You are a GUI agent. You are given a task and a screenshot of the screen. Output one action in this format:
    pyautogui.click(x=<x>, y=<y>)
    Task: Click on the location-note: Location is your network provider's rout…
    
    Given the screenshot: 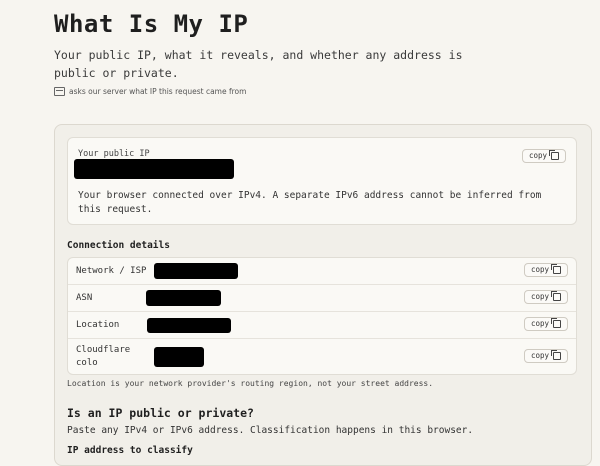 What is the action you would take?
    pyautogui.click(x=250, y=383)
    